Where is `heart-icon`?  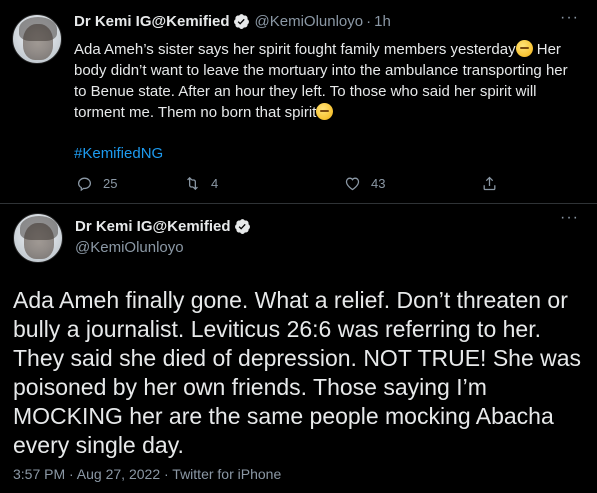 heart-icon is located at coordinates (352, 184).